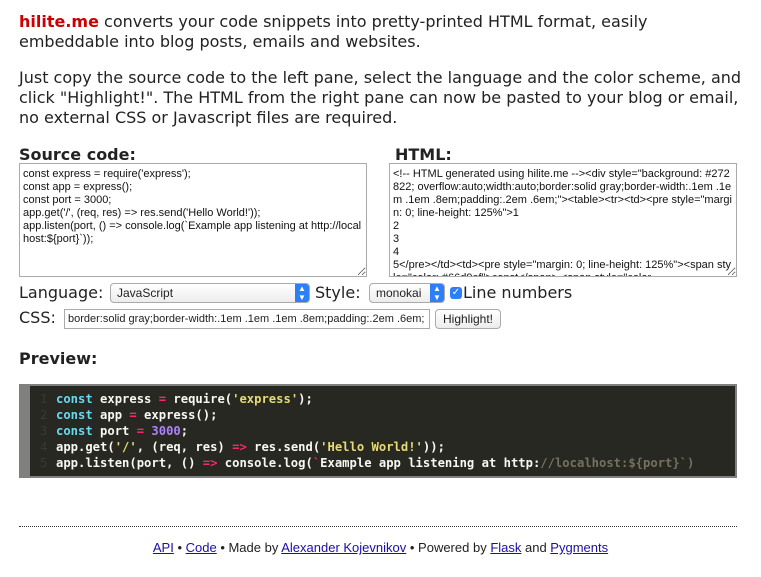 The width and height of the screenshot is (761, 577). Describe the element at coordinates (382, 399) in the screenshot. I see `code-line: 1 const express = require('express');` at that location.